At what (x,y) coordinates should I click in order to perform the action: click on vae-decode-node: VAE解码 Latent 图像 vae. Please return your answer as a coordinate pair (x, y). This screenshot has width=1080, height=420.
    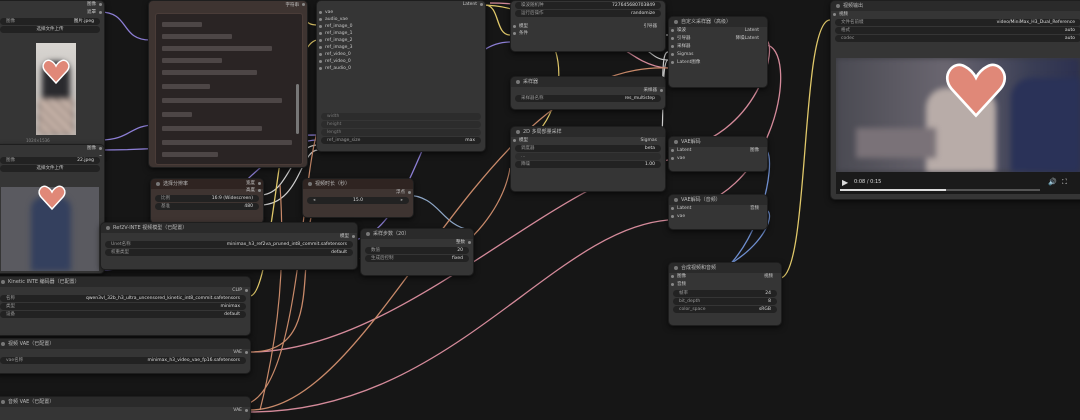
    Looking at the image, I should click on (718, 154).